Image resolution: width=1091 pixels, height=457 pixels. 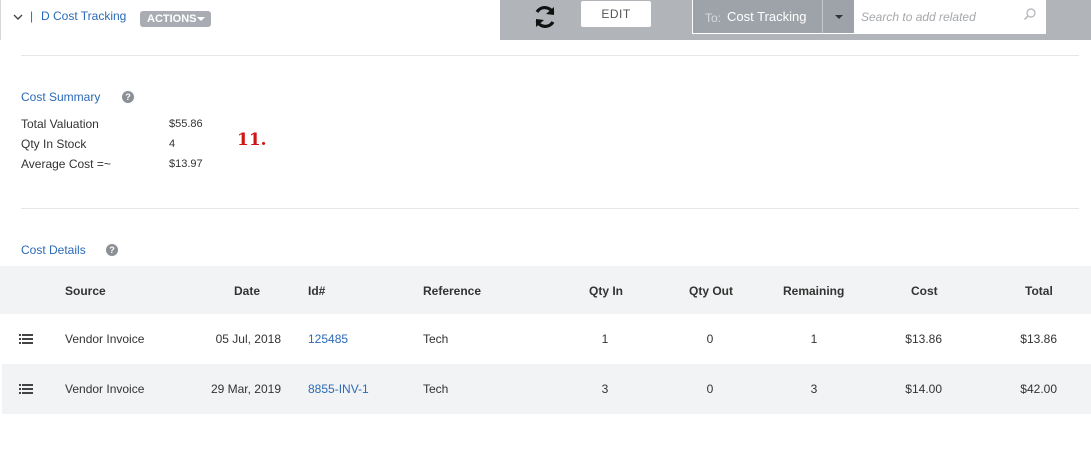 I want to click on col-date: Date, so click(x=247, y=291).